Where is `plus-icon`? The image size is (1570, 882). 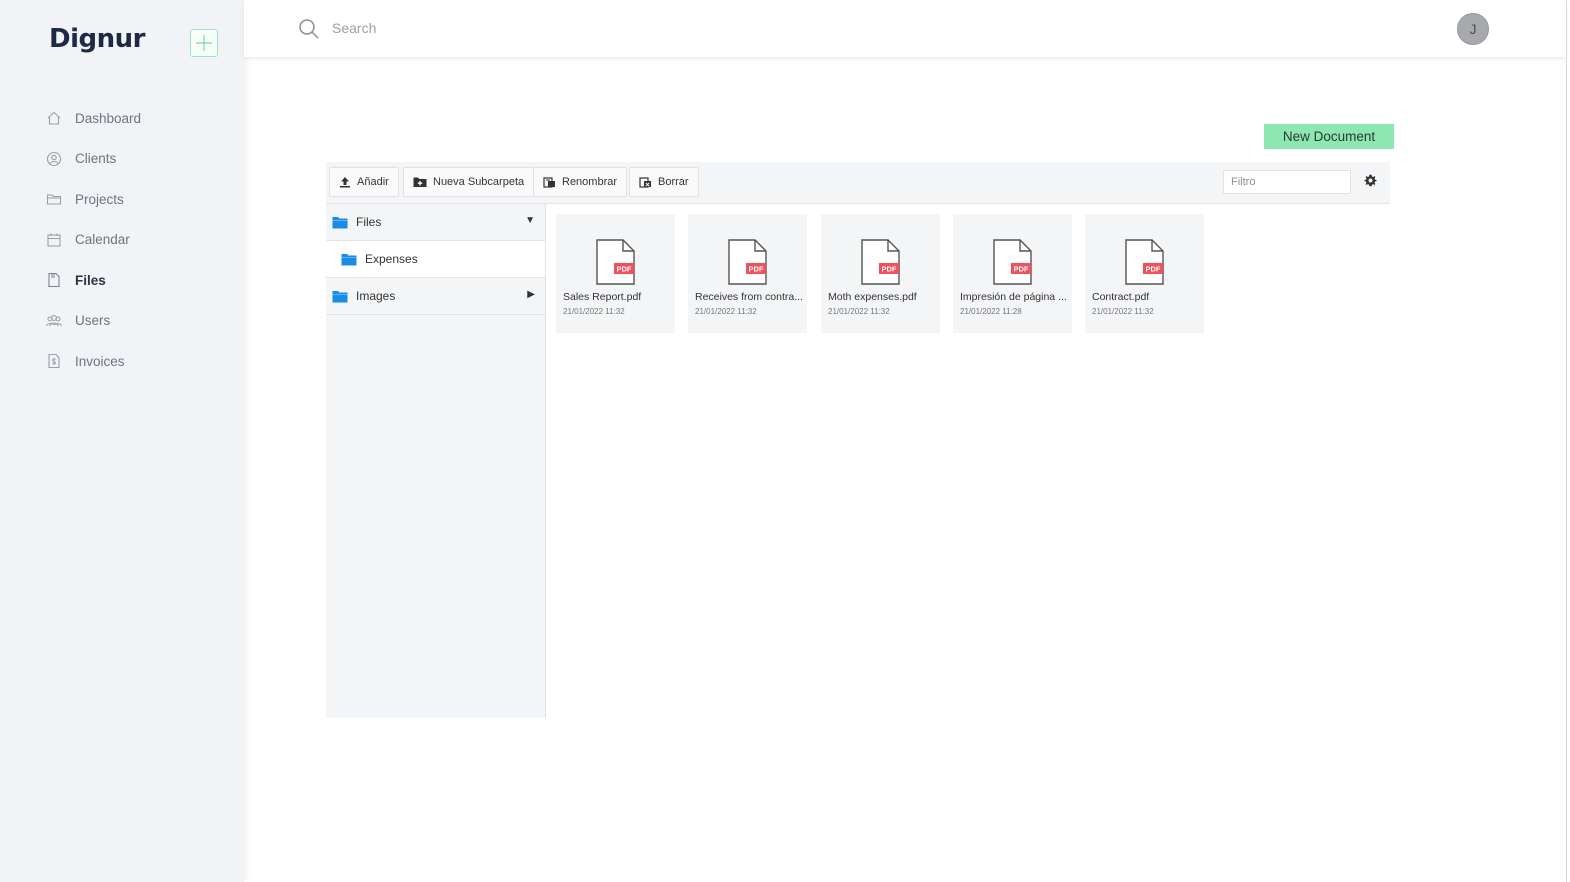
plus-icon is located at coordinates (204, 43).